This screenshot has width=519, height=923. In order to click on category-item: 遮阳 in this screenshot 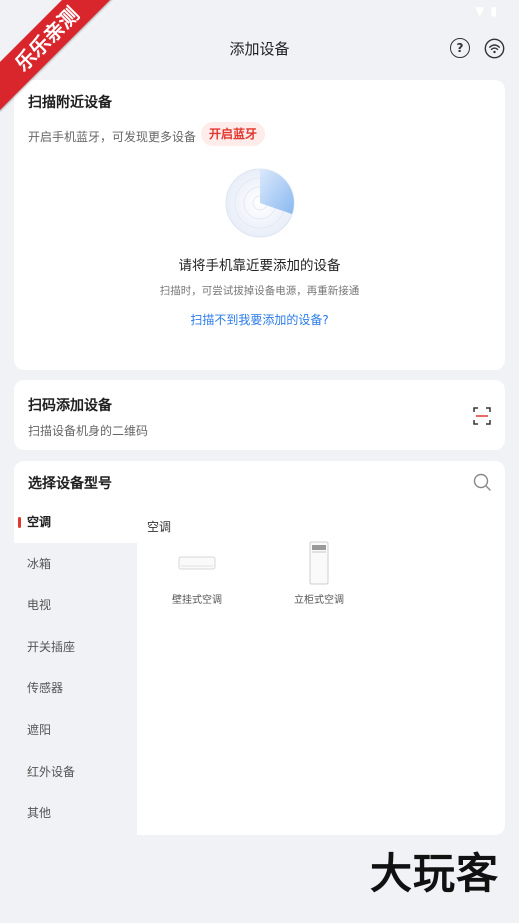, I will do `click(75, 730)`.